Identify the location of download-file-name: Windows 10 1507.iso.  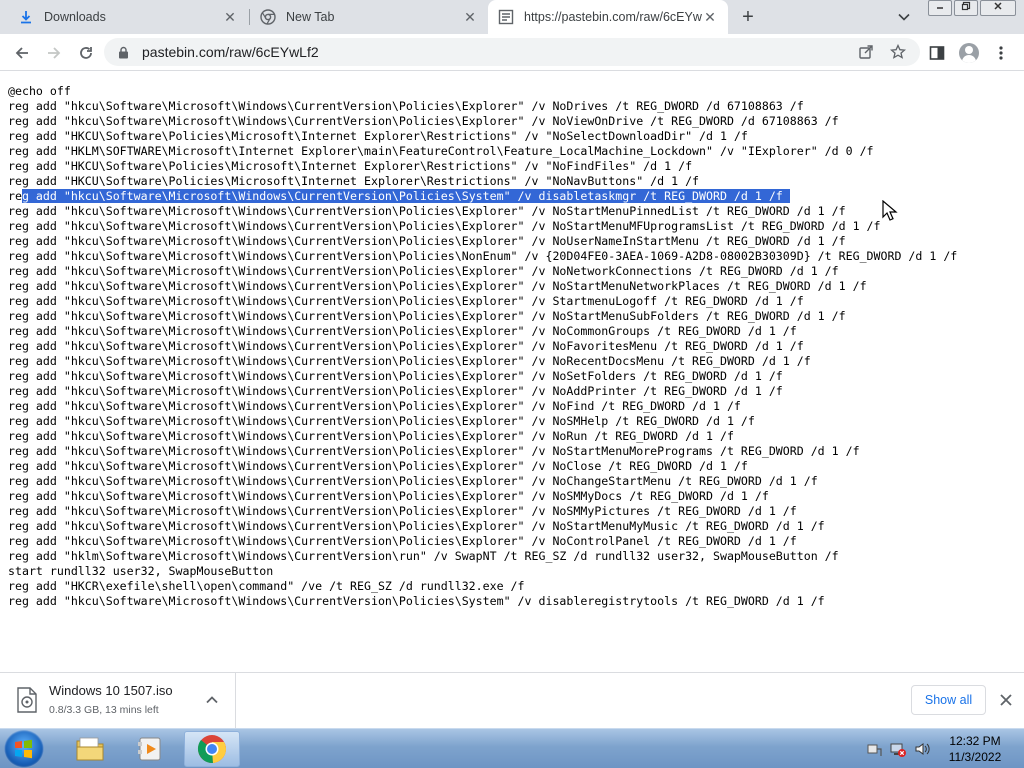
(111, 690).